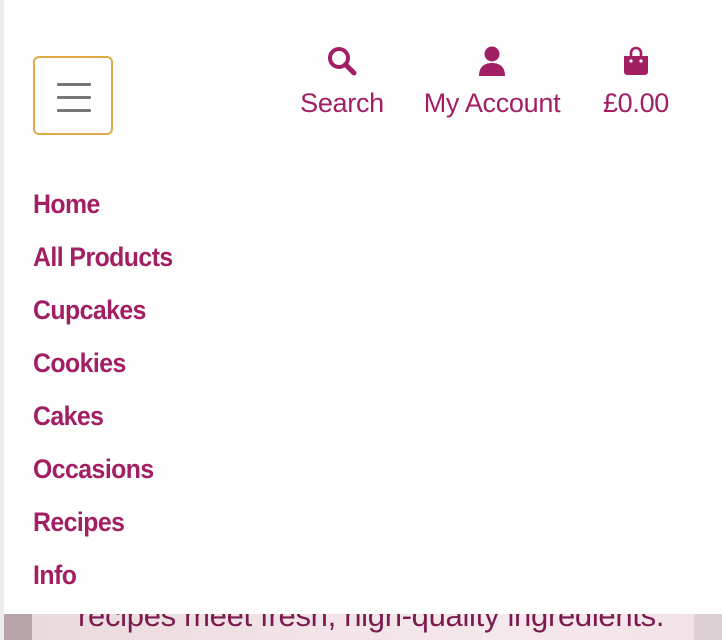 This screenshot has height=640, width=722. What do you see at coordinates (636, 81) in the screenshot?
I see `cart-link: £0.00` at bounding box center [636, 81].